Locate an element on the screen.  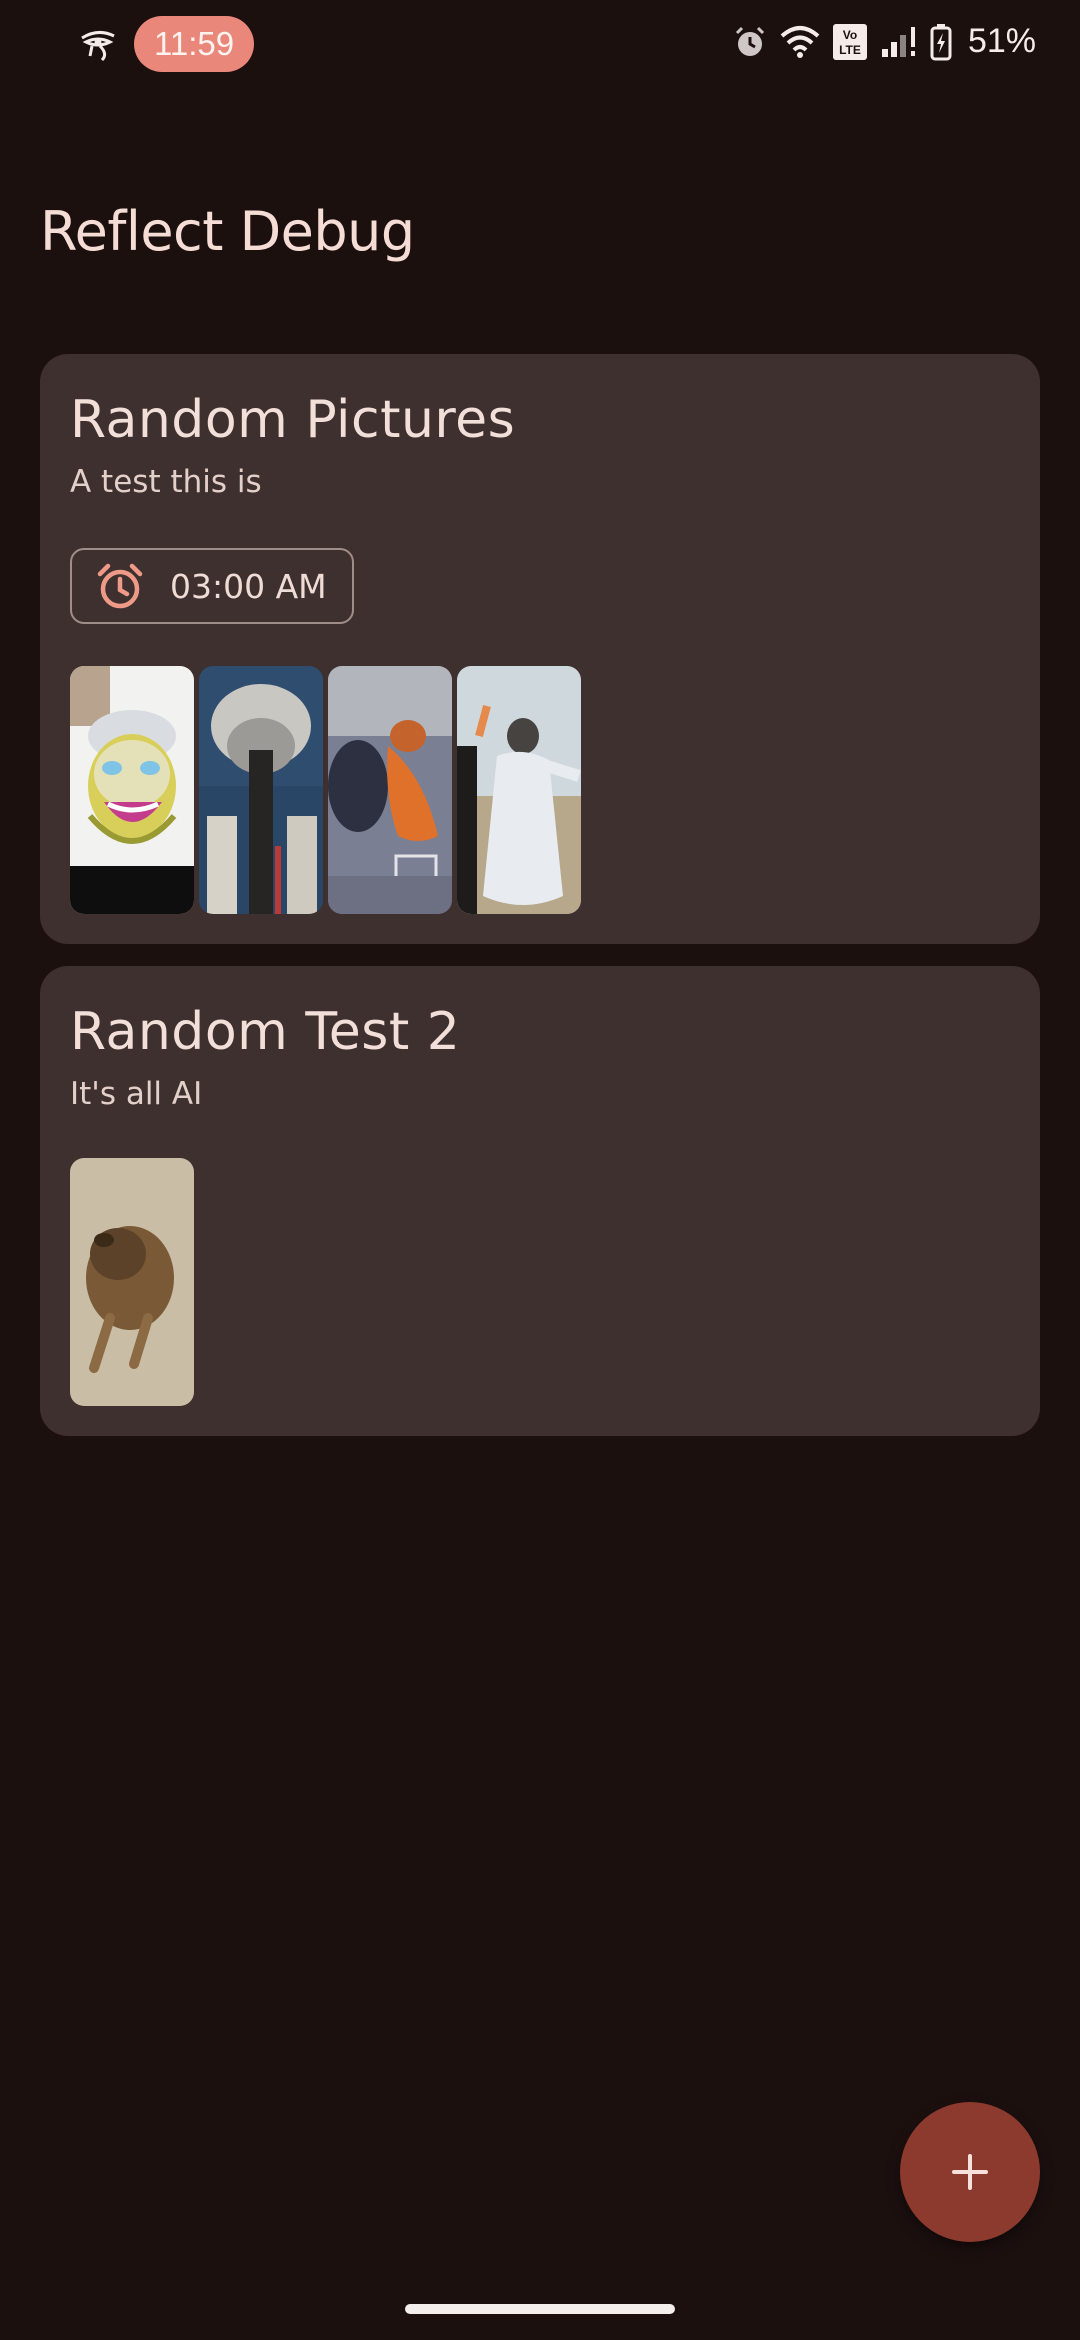
status-left: 11:59 is located at coordinates (166, 44).